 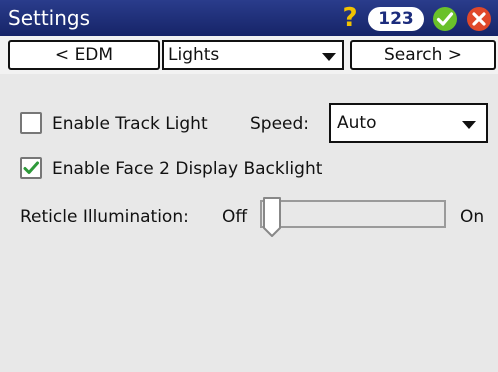 I want to click on speed-dropdown: Auto, so click(x=408, y=123).